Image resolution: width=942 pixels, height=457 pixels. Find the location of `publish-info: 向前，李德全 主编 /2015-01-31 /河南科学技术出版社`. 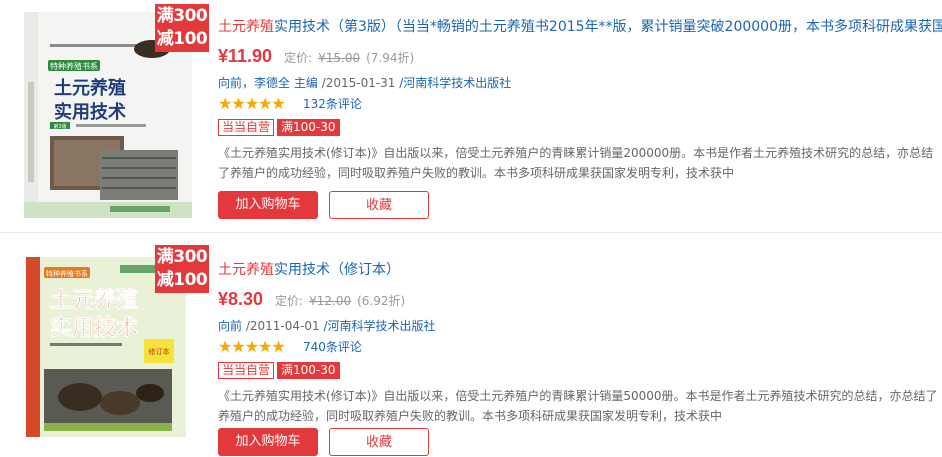

publish-info: 向前，李德全 主编 /2015-01-31 /河南科学技术出版社 is located at coordinates (364, 82).